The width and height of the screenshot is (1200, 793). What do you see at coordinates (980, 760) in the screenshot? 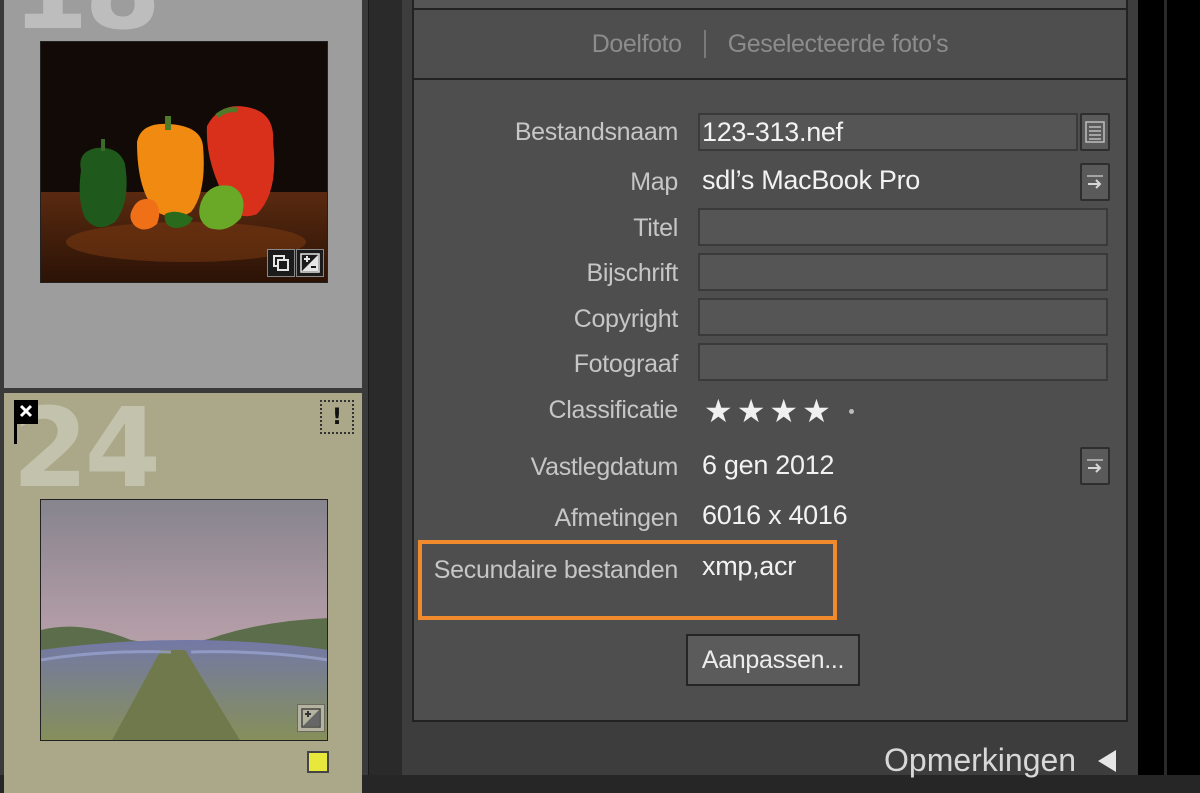
I see `comments-panel-header: Opmerkingen` at bounding box center [980, 760].